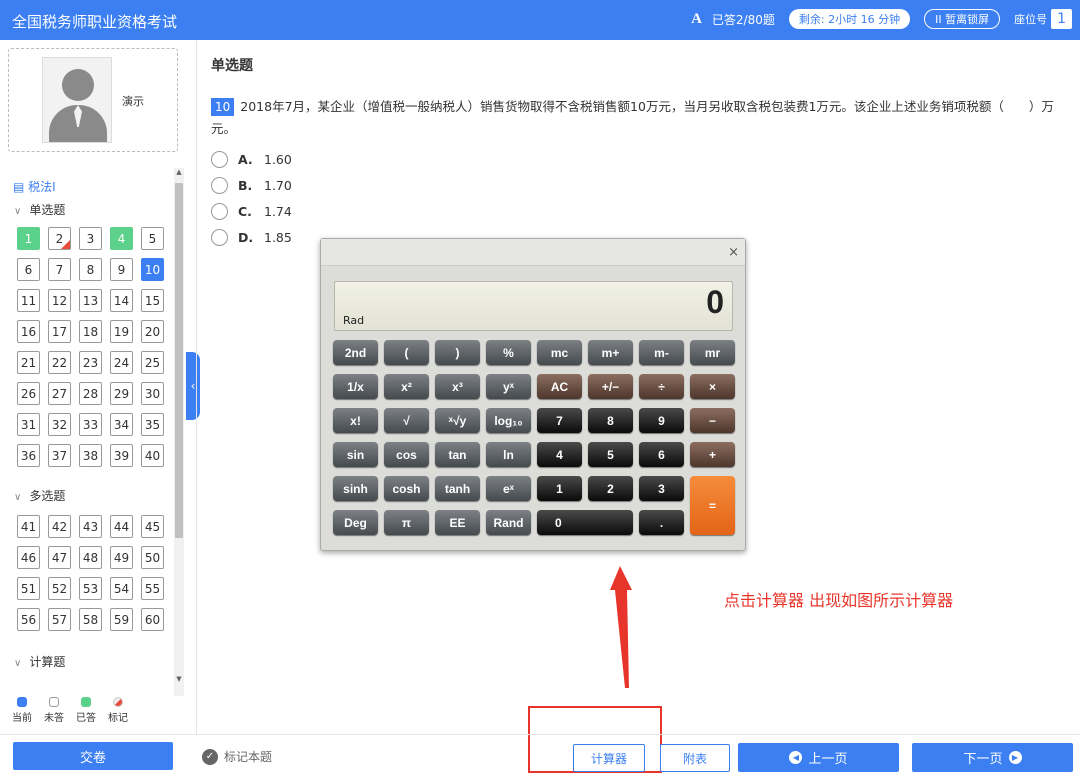  What do you see at coordinates (28, 300) in the screenshot?
I see `question-nav-11: 11` at bounding box center [28, 300].